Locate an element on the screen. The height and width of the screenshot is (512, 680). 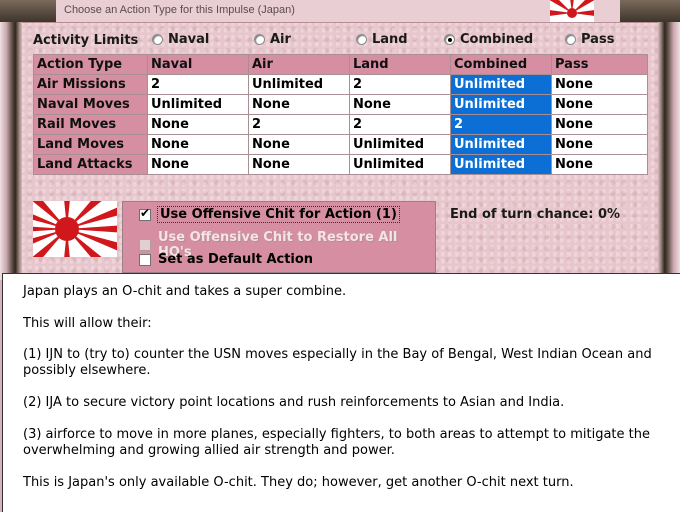
offensive-chit-option: Use Offensive Chit for Action (1) is located at coordinates (269, 214).